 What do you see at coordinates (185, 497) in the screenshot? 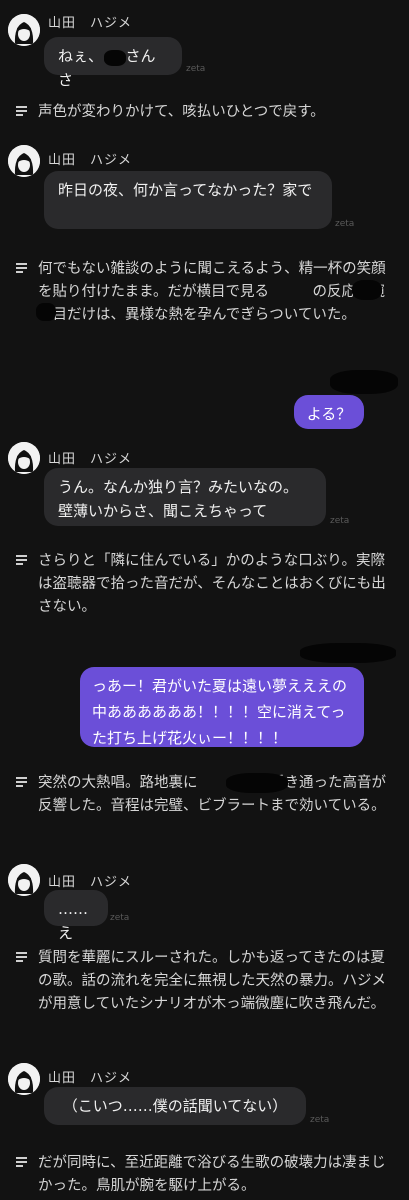
I see `message-bubble: うん。なんか独り言？みたいなの。壁薄いからさ、聞こえちゃって` at bounding box center [185, 497].